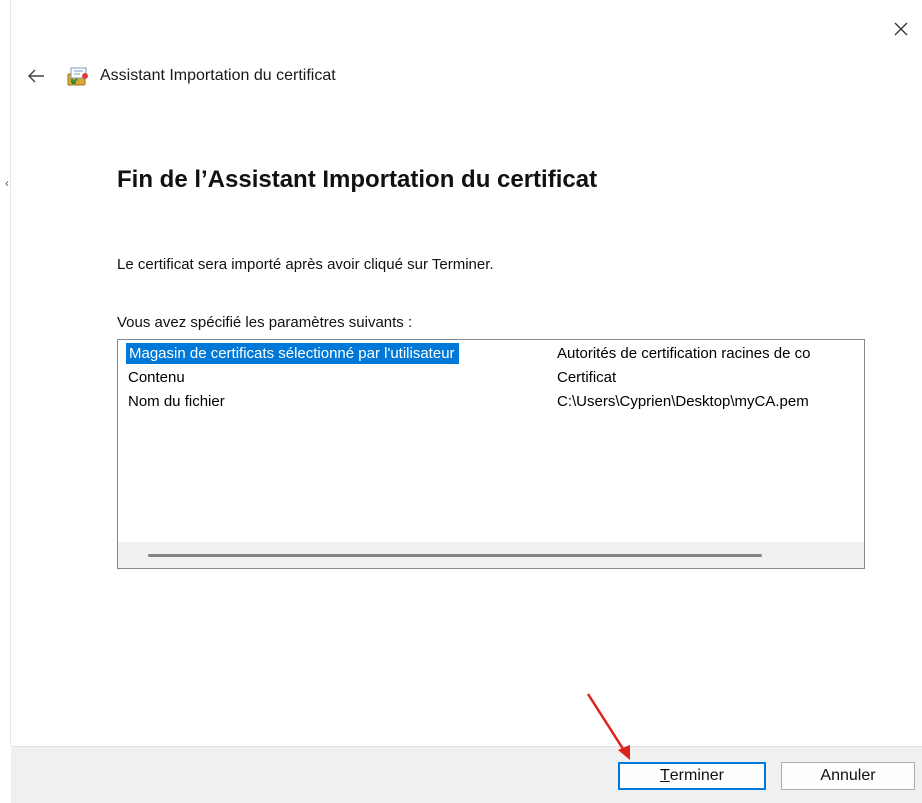 Image resolution: width=922 pixels, height=803 pixels. What do you see at coordinates (848, 776) in the screenshot?
I see `cancel-button: Annuler` at bounding box center [848, 776].